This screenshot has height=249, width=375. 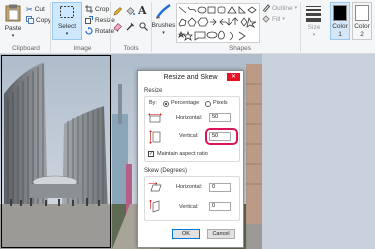 What do you see at coordinates (185, 103) in the screenshot?
I see `percentage-label: Percentage` at bounding box center [185, 103].